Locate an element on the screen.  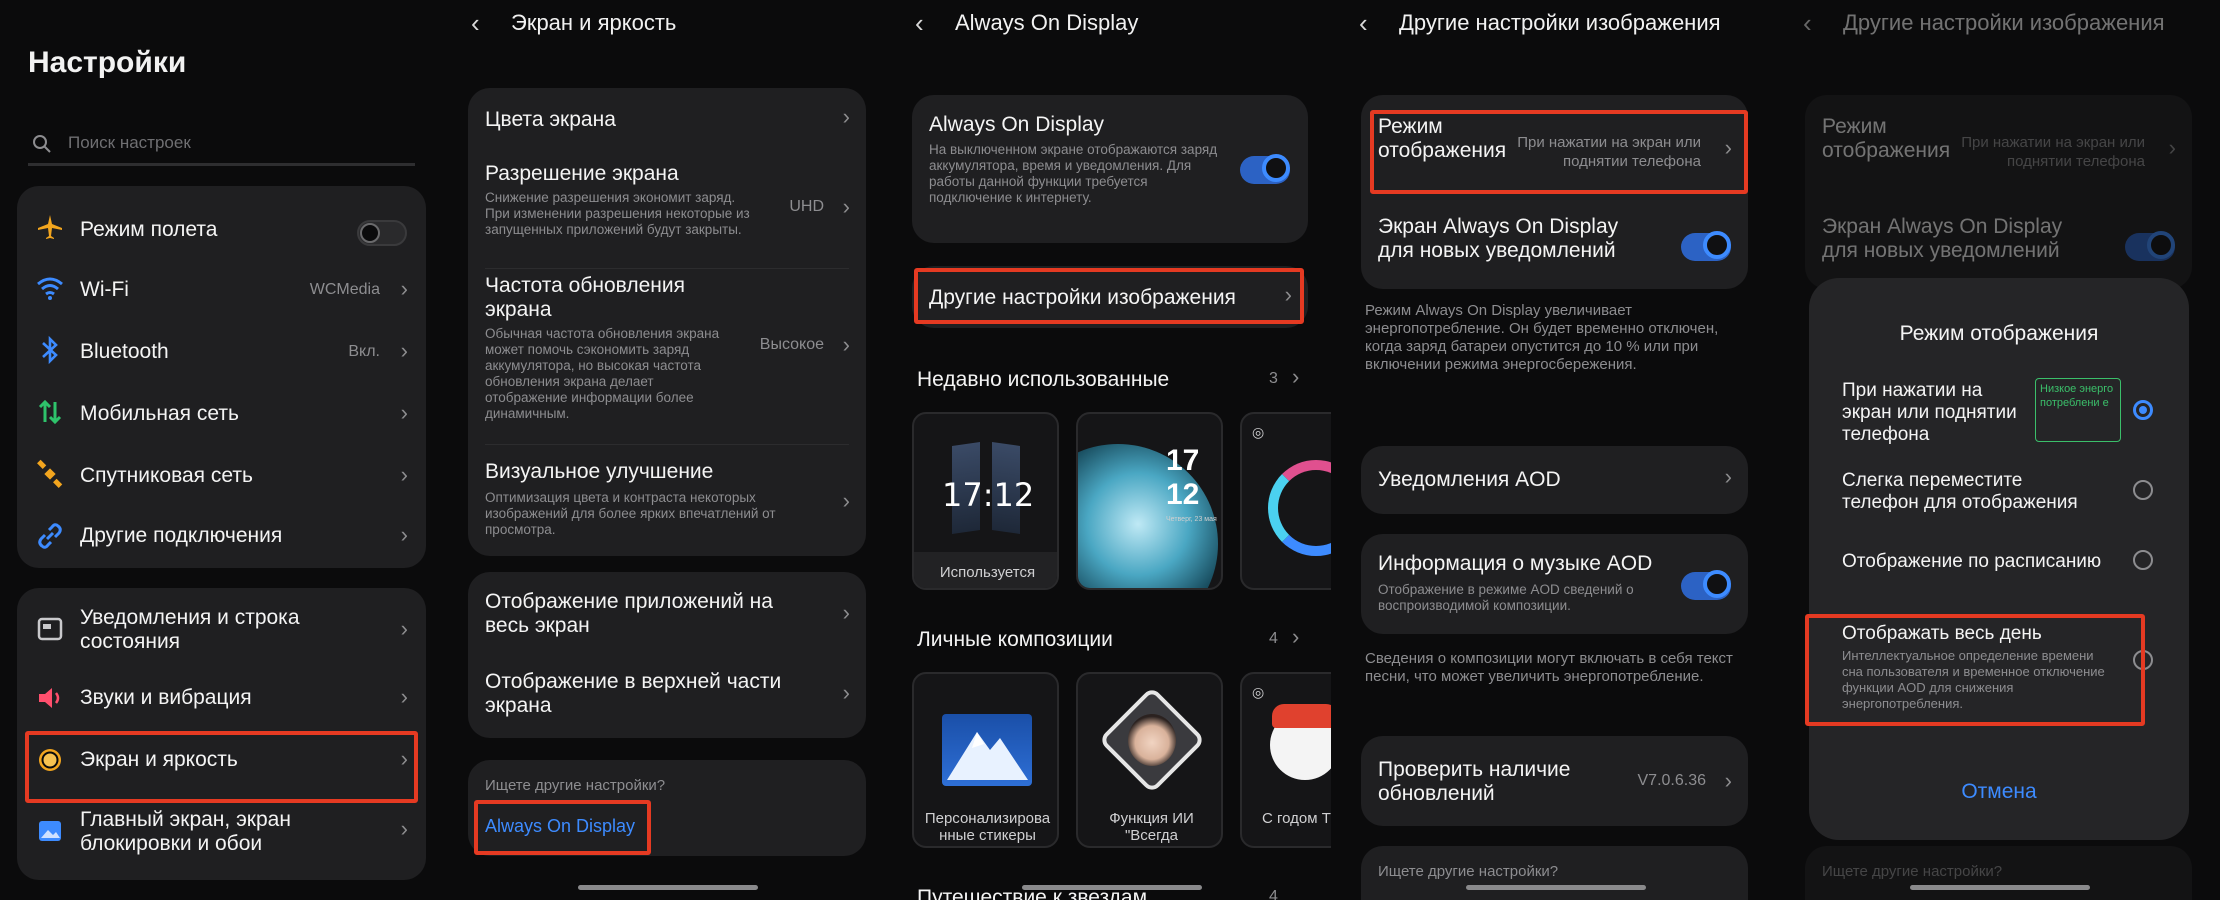
satellite-network-row: Спутниковая сеть › is located at coordinates (221, 475).